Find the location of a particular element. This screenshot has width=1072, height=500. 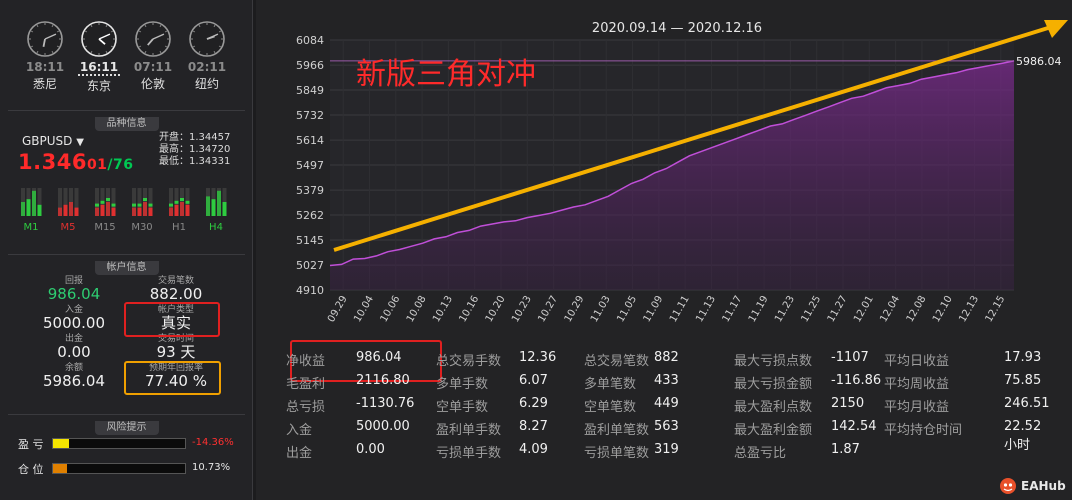

timeframe-label: M1 is located at coordinates (31, 227).